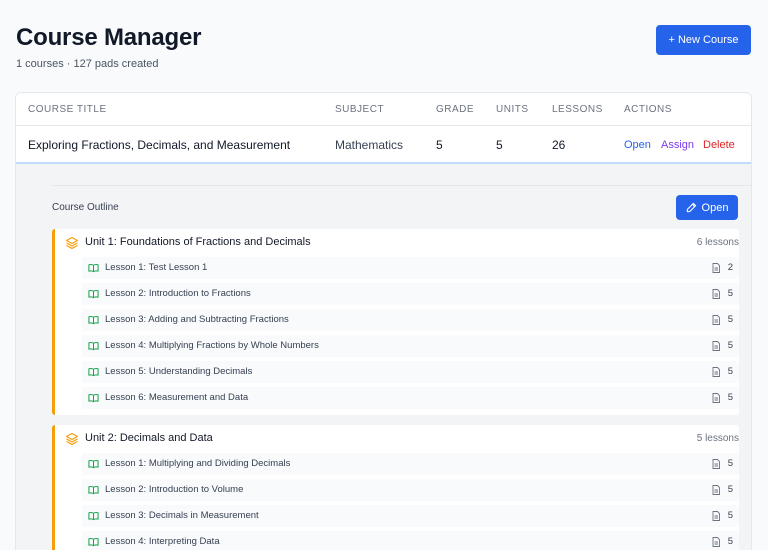 The height and width of the screenshot is (550, 768). Describe the element at coordinates (87, 64) in the screenshot. I see `page-subtitle: 1 courses · 127 pads created` at that location.